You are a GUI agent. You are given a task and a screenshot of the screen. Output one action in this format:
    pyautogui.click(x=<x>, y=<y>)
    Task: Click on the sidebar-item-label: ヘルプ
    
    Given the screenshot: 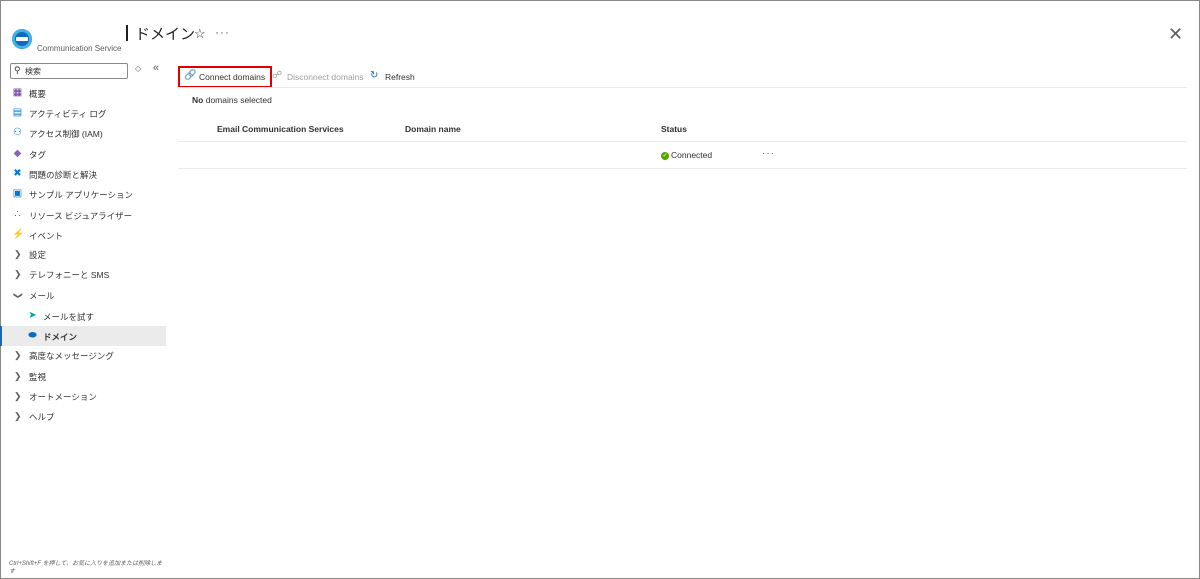 What is the action you would take?
    pyautogui.click(x=42, y=417)
    